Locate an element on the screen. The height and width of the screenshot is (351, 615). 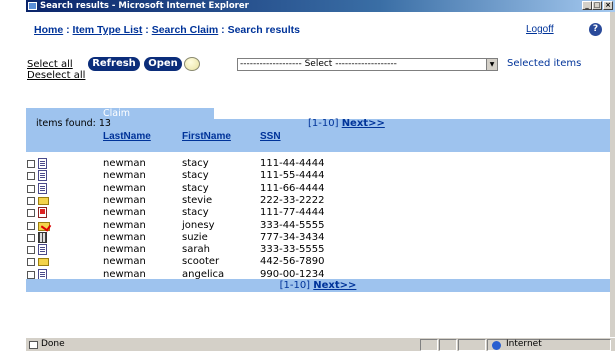
next-page-link-bottom: Next>> is located at coordinates (334, 285).